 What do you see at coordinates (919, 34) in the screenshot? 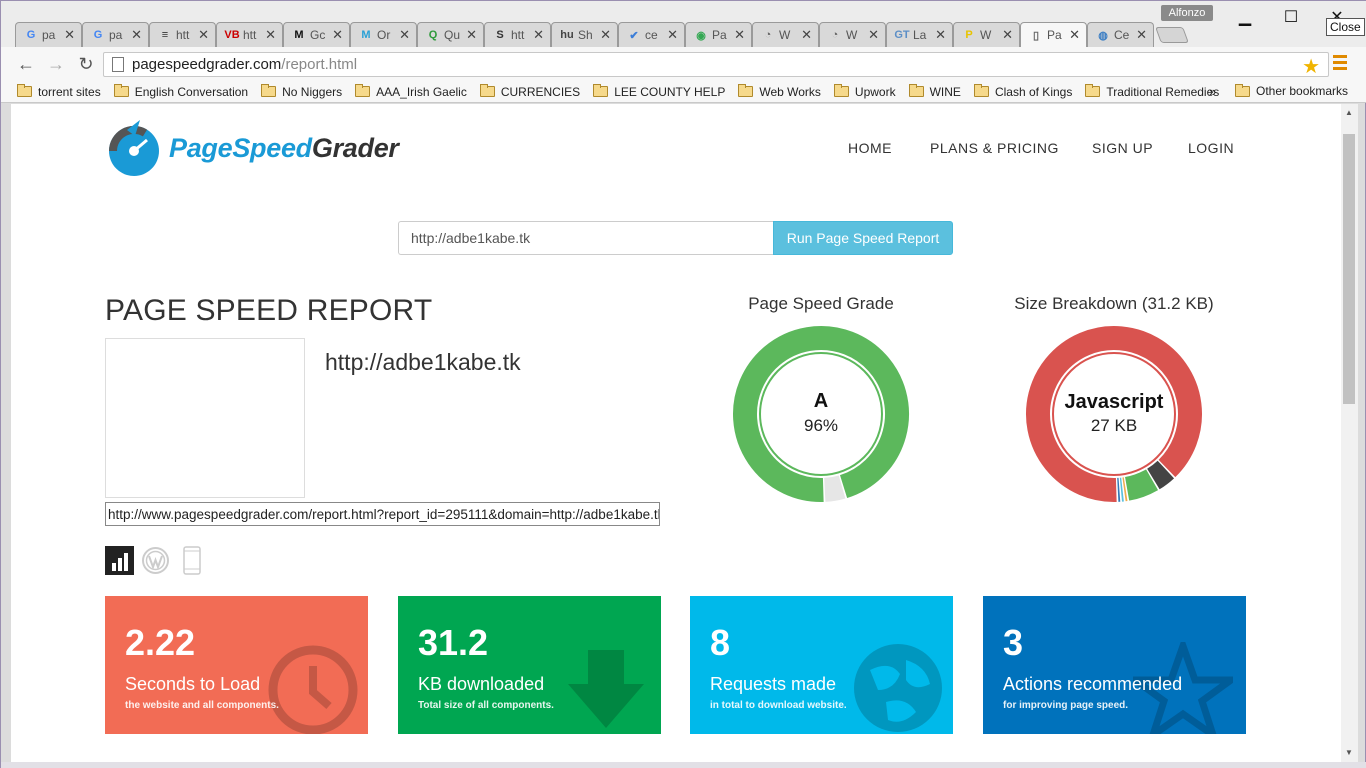
I see `browser-tab: GT La ✕` at bounding box center [919, 34].